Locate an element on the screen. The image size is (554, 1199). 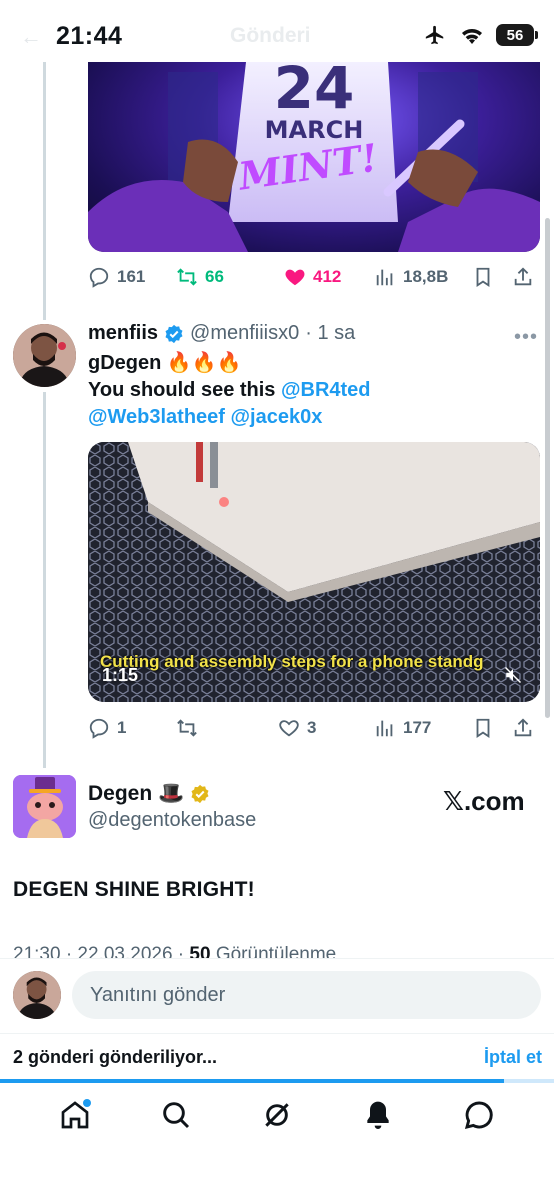
x-logo: 𝕏.com is located at coordinates (484, 801).